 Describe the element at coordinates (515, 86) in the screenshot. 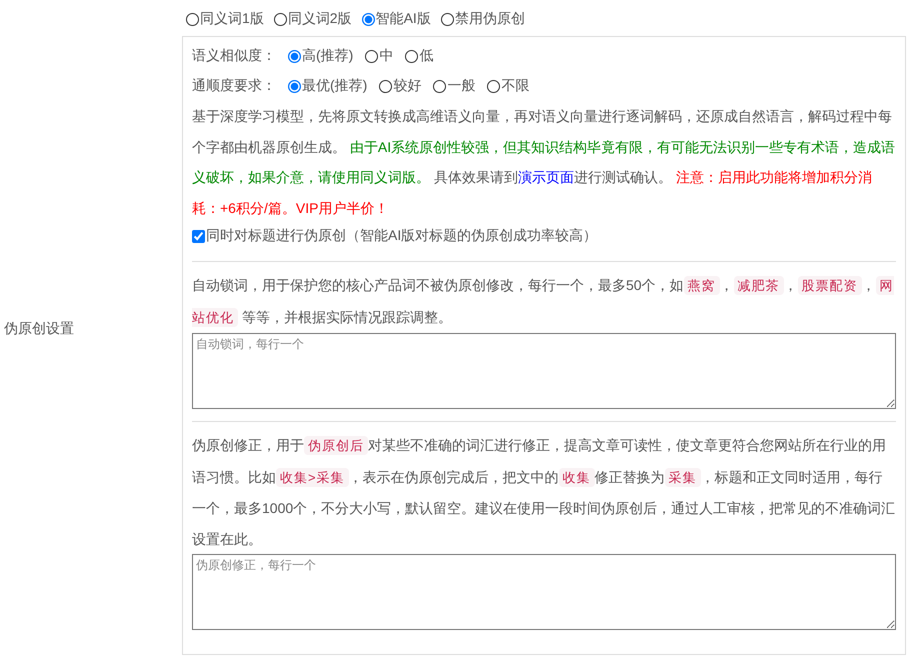

I see `option-label: 不限` at that location.